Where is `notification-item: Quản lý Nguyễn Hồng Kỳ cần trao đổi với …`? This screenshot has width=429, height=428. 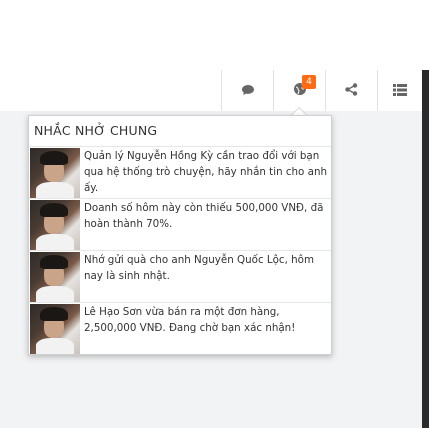 notification-item: Quản lý Nguyễn Hồng Kỳ cần trao đổi với … is located at coordinates (180, 173).